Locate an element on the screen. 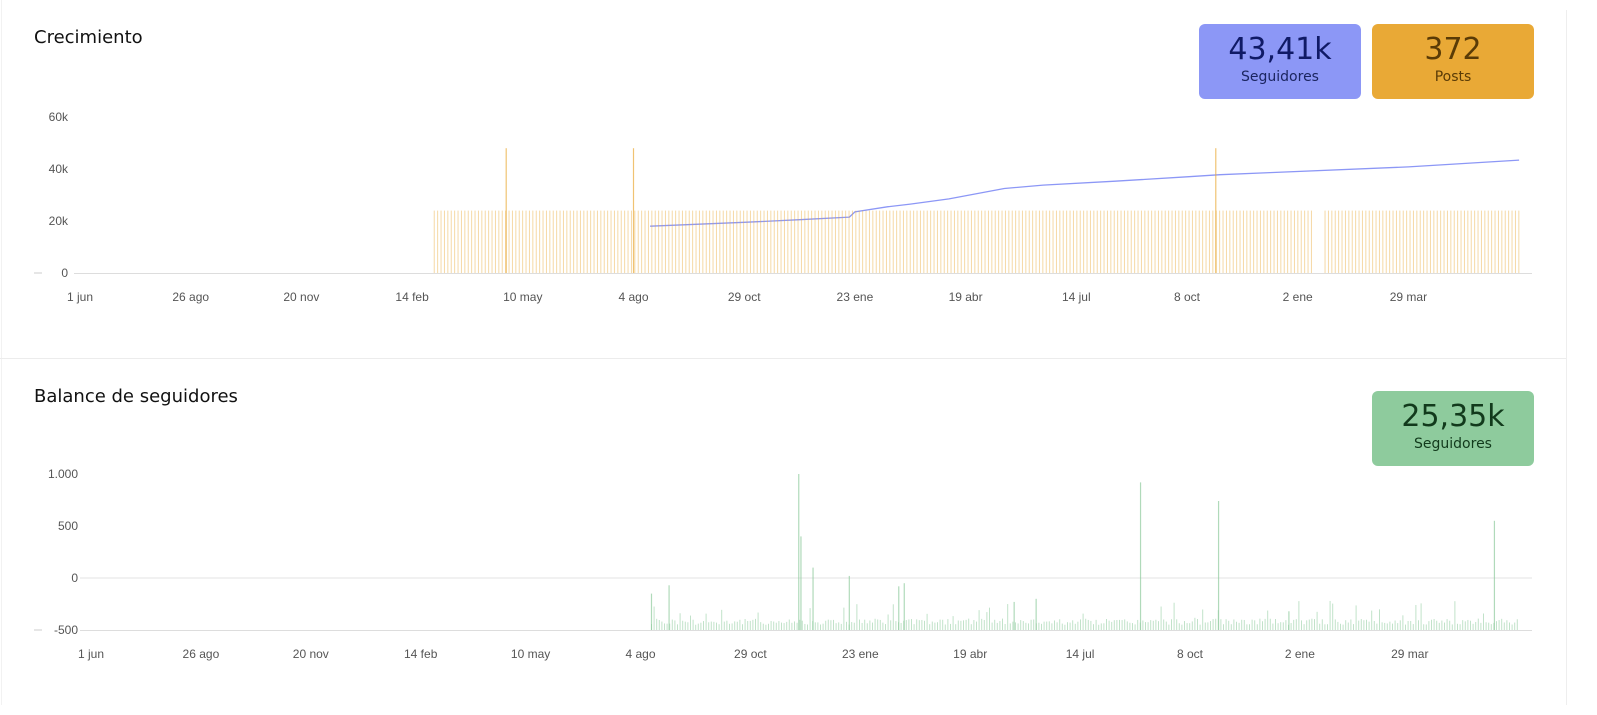  y-tick-label: 500 is located at coordinates (68, 526).